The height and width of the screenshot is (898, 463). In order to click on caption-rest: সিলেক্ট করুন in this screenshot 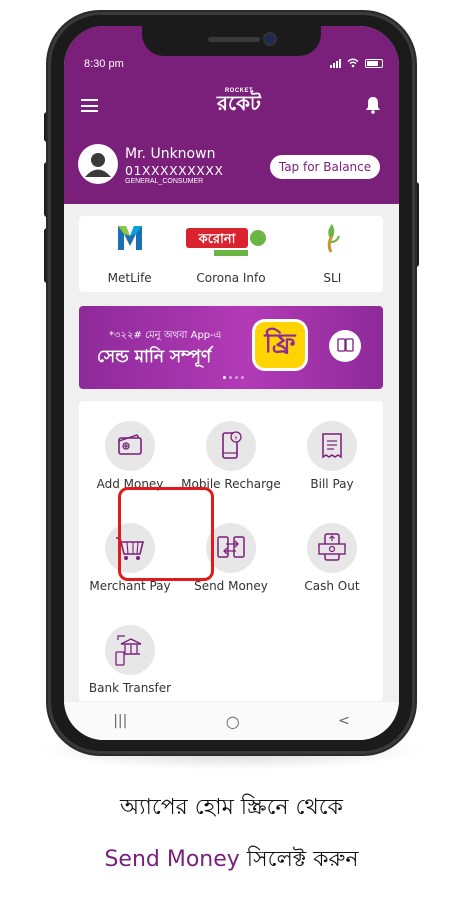, I will do `click(299, 859)`.